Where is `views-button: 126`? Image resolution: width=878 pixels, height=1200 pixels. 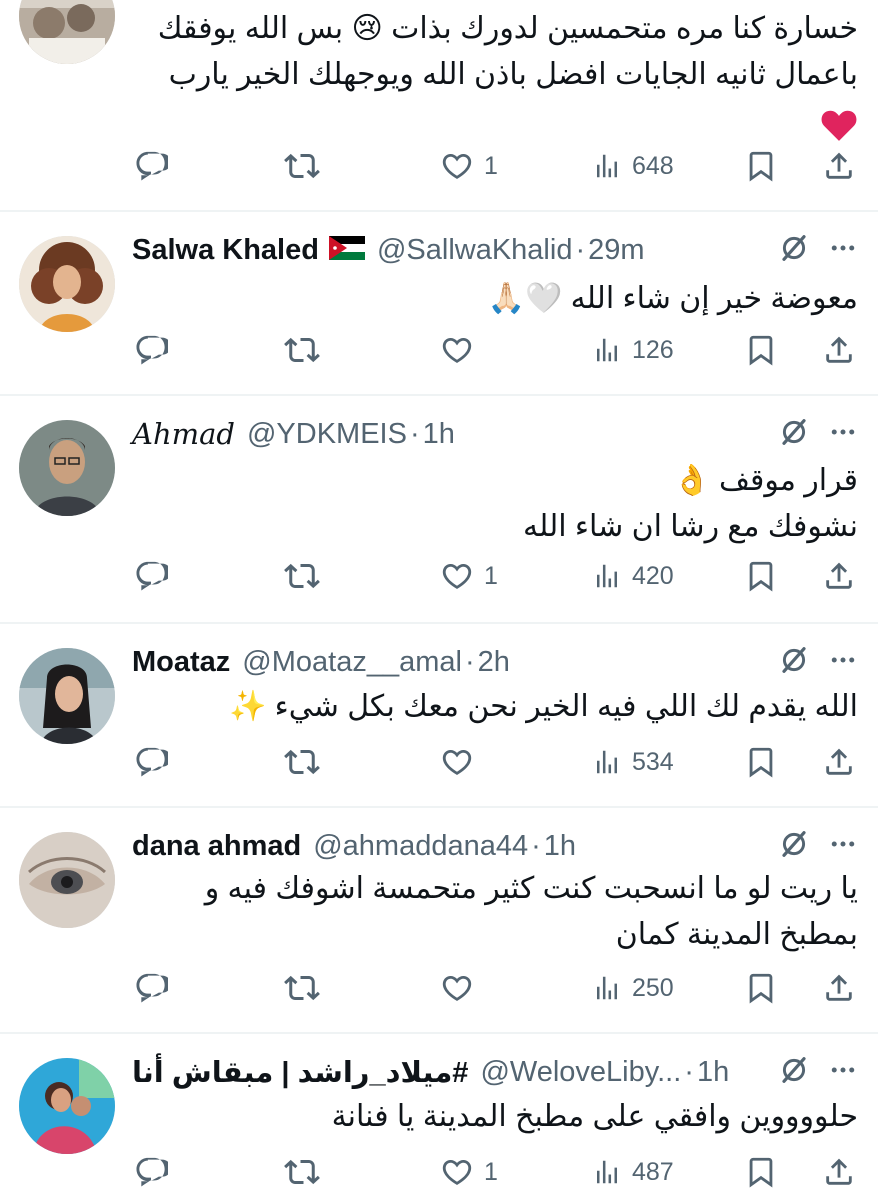 views-button: 126 is located at coordinates (633, 350).